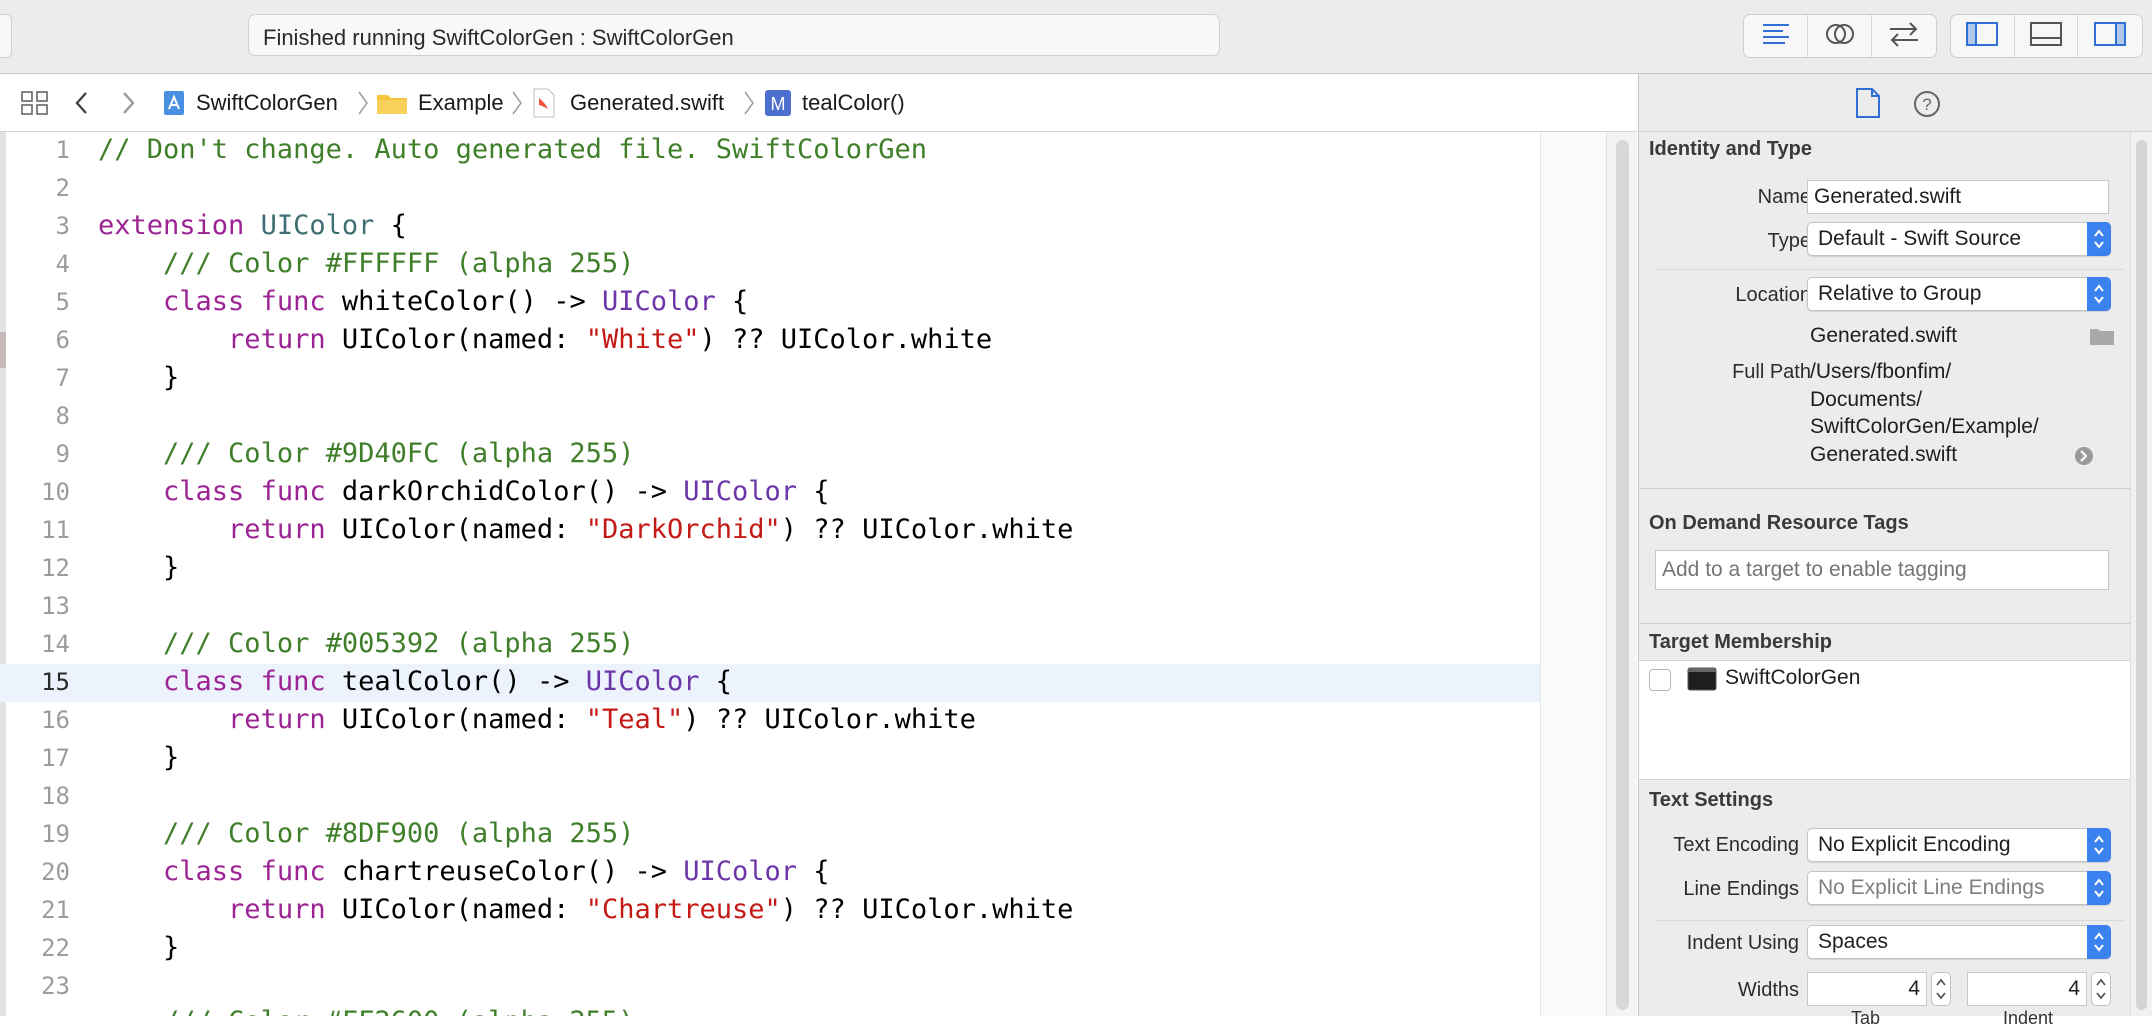 The image size is (2152, 1029). What do you see at coordinates (392, 103) in the screenshot?
I see `folder-icon` at bounding box center [392, 103].